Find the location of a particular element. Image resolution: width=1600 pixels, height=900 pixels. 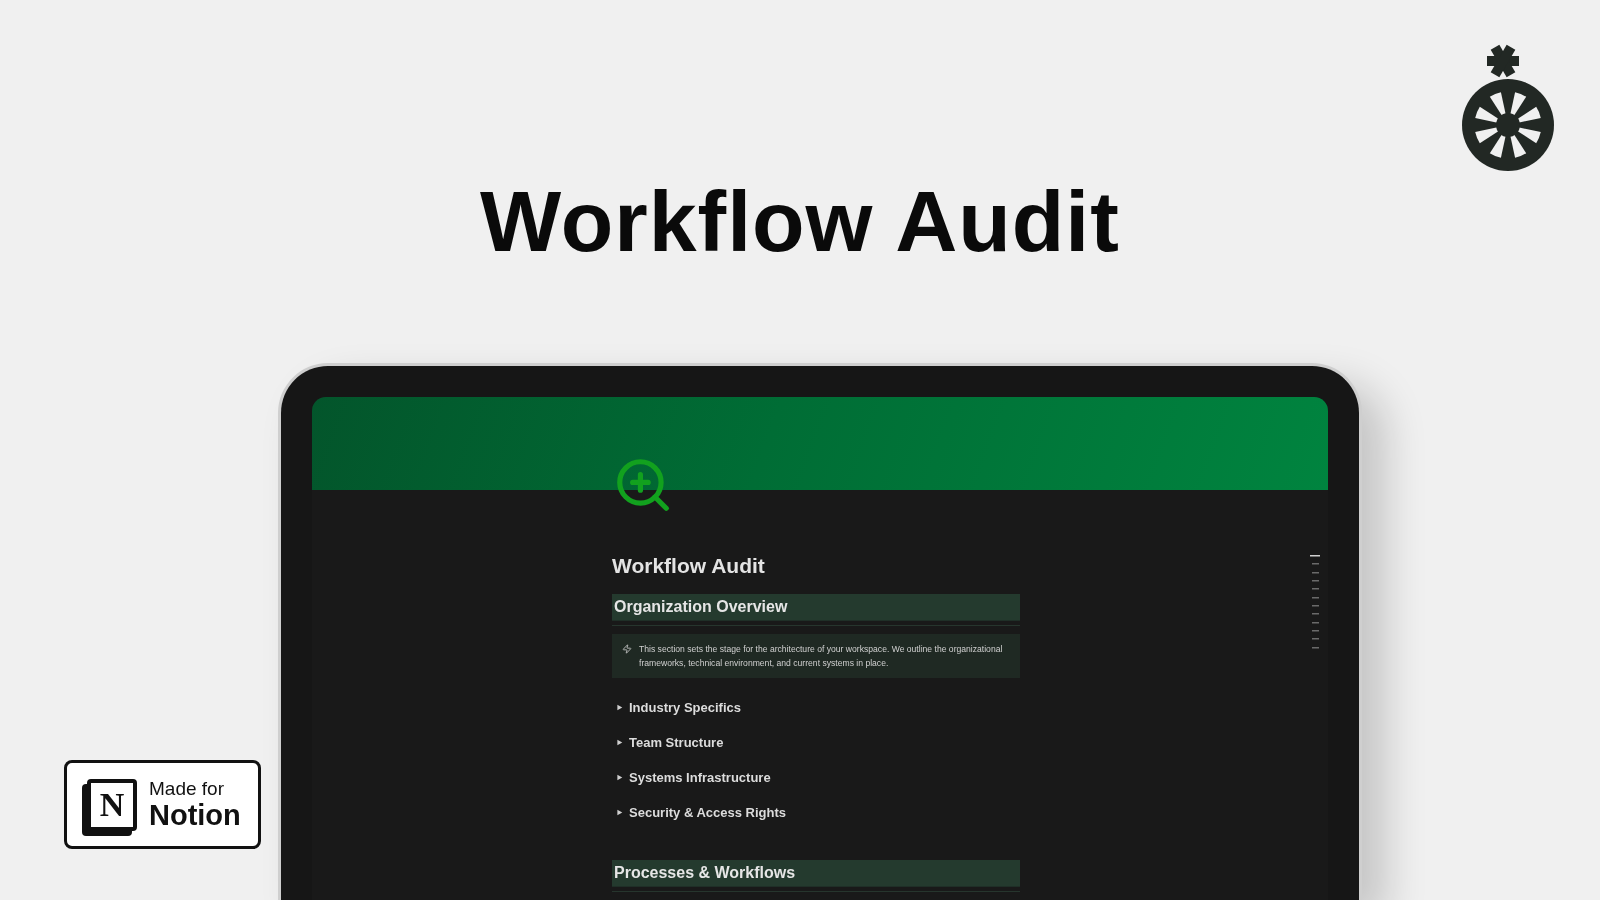

section-heading: Processes & Workflows is located at coordinates (816, 873).